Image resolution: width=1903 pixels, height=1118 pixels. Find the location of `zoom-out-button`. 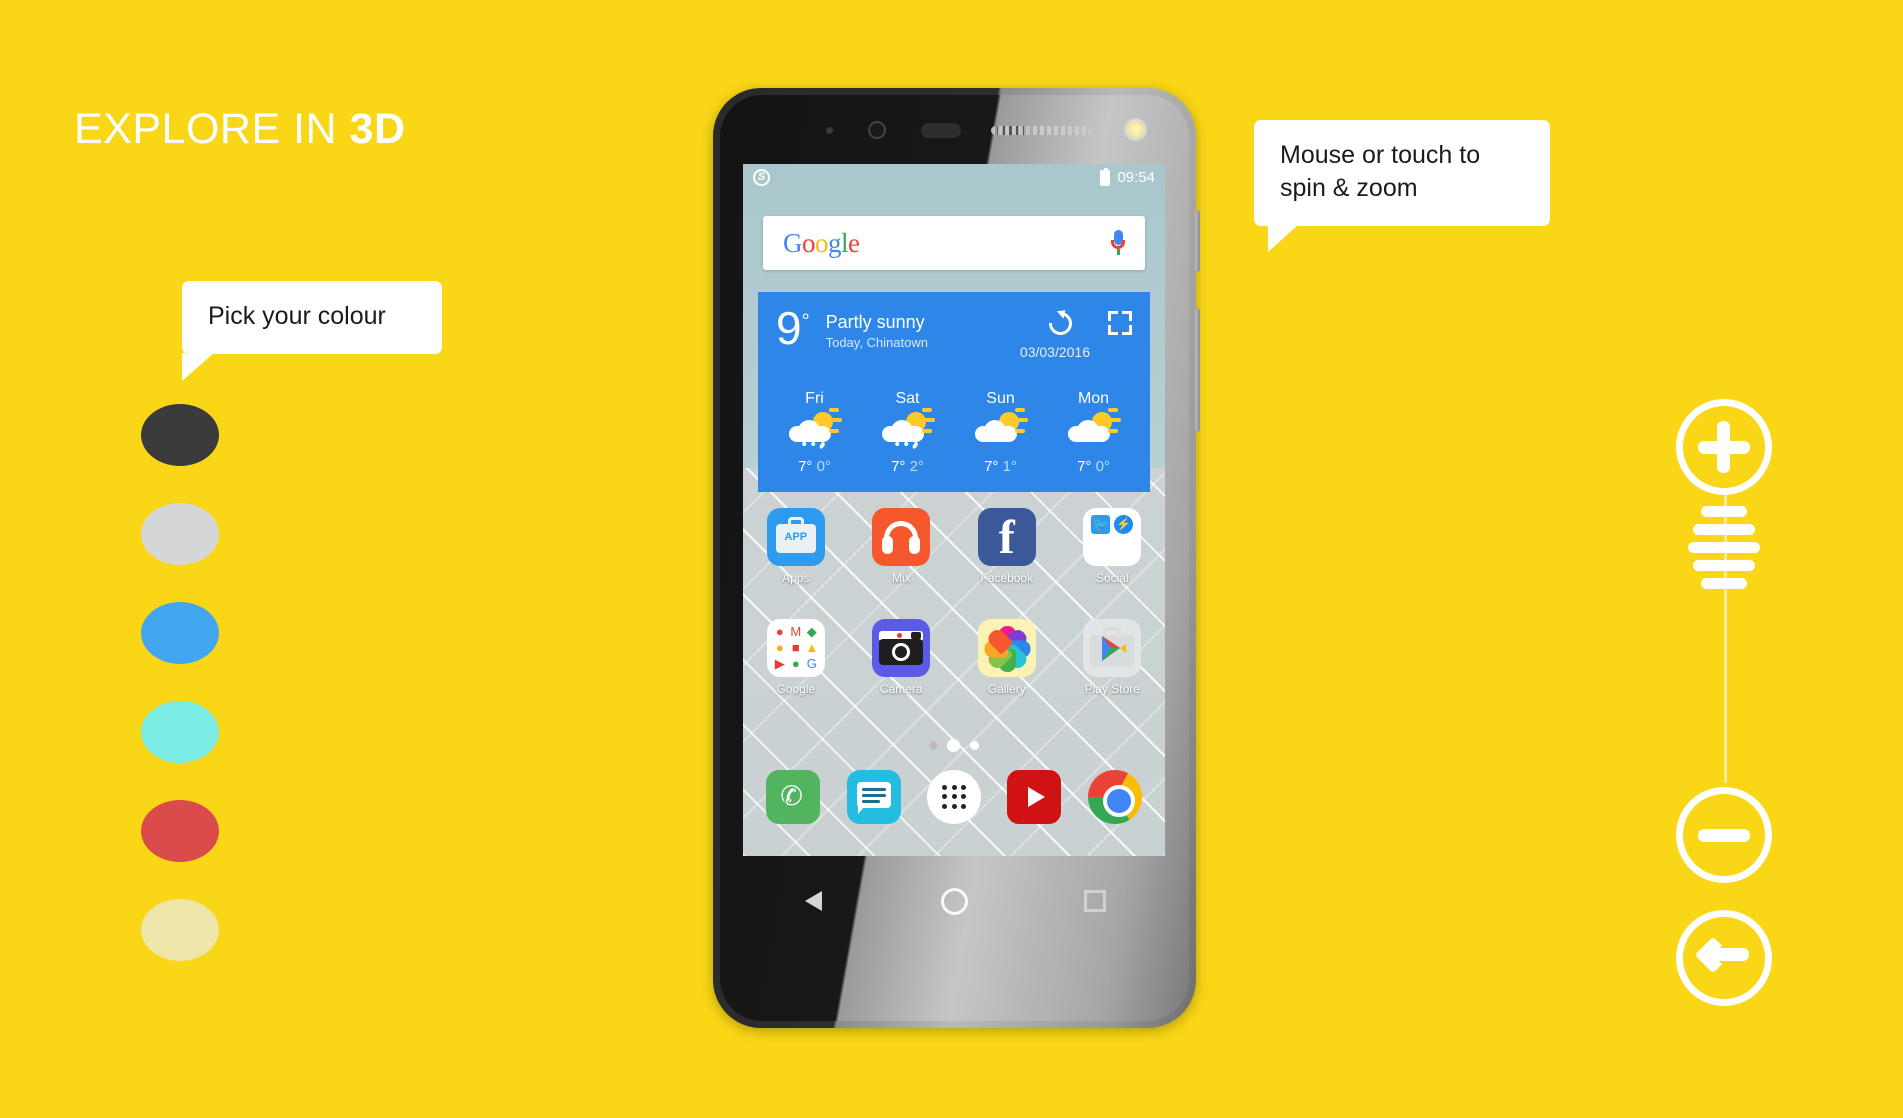

zoom-out-button is located at coordinates (1724, 835).